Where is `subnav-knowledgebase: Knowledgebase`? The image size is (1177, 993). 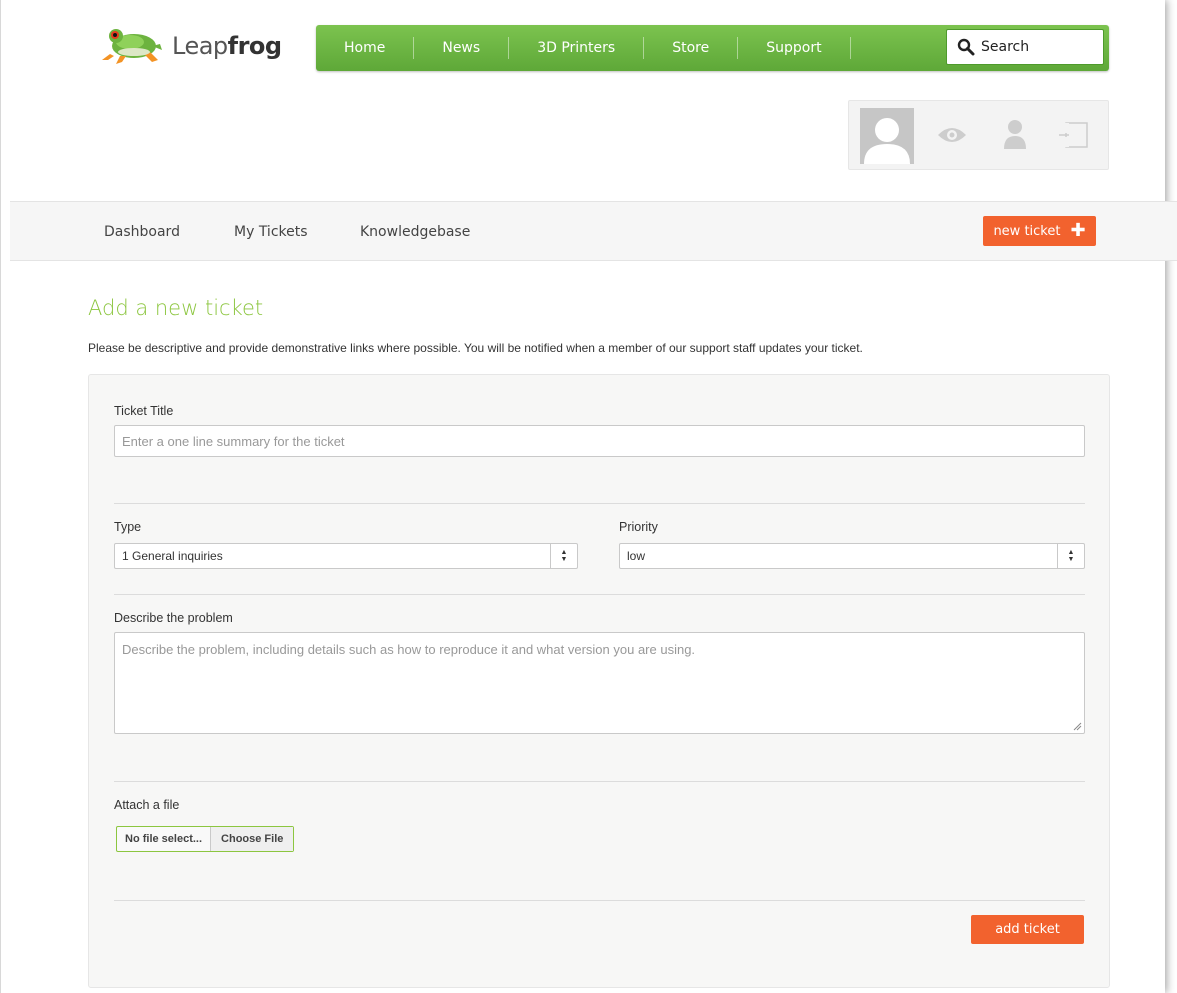
subnav-knowledgebase: Knowledgebase is located at coordinates (415, 232).